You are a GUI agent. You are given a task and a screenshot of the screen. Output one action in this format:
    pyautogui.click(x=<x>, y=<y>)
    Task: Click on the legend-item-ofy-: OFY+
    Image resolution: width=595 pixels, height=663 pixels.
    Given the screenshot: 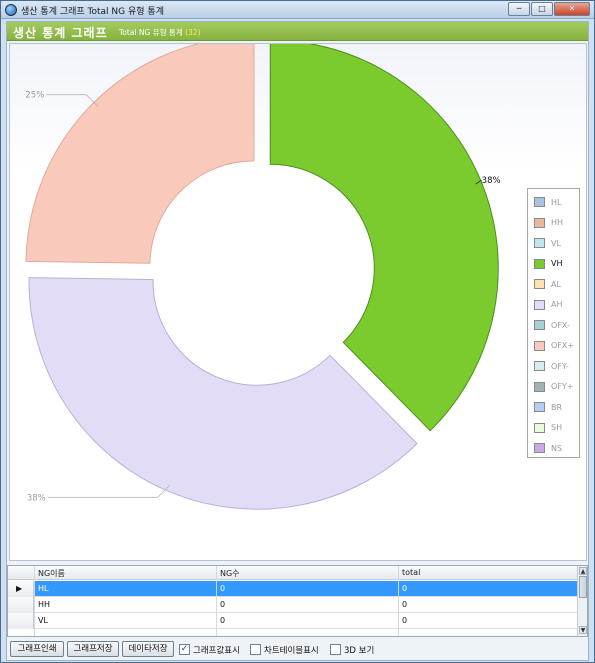 What is the action you would take?
    pyautogui.click(x=554, y=387)
    